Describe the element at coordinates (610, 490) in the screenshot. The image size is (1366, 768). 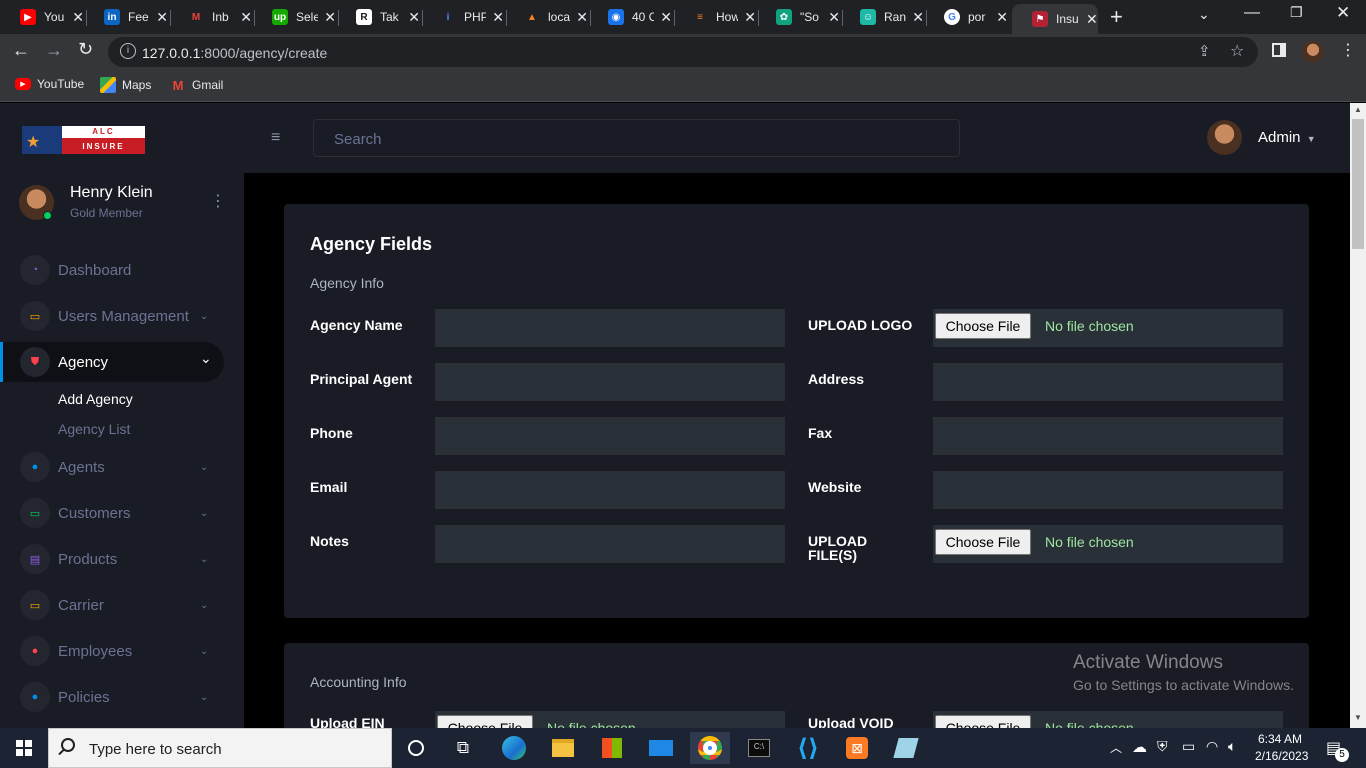
I see `email-input` at that location.